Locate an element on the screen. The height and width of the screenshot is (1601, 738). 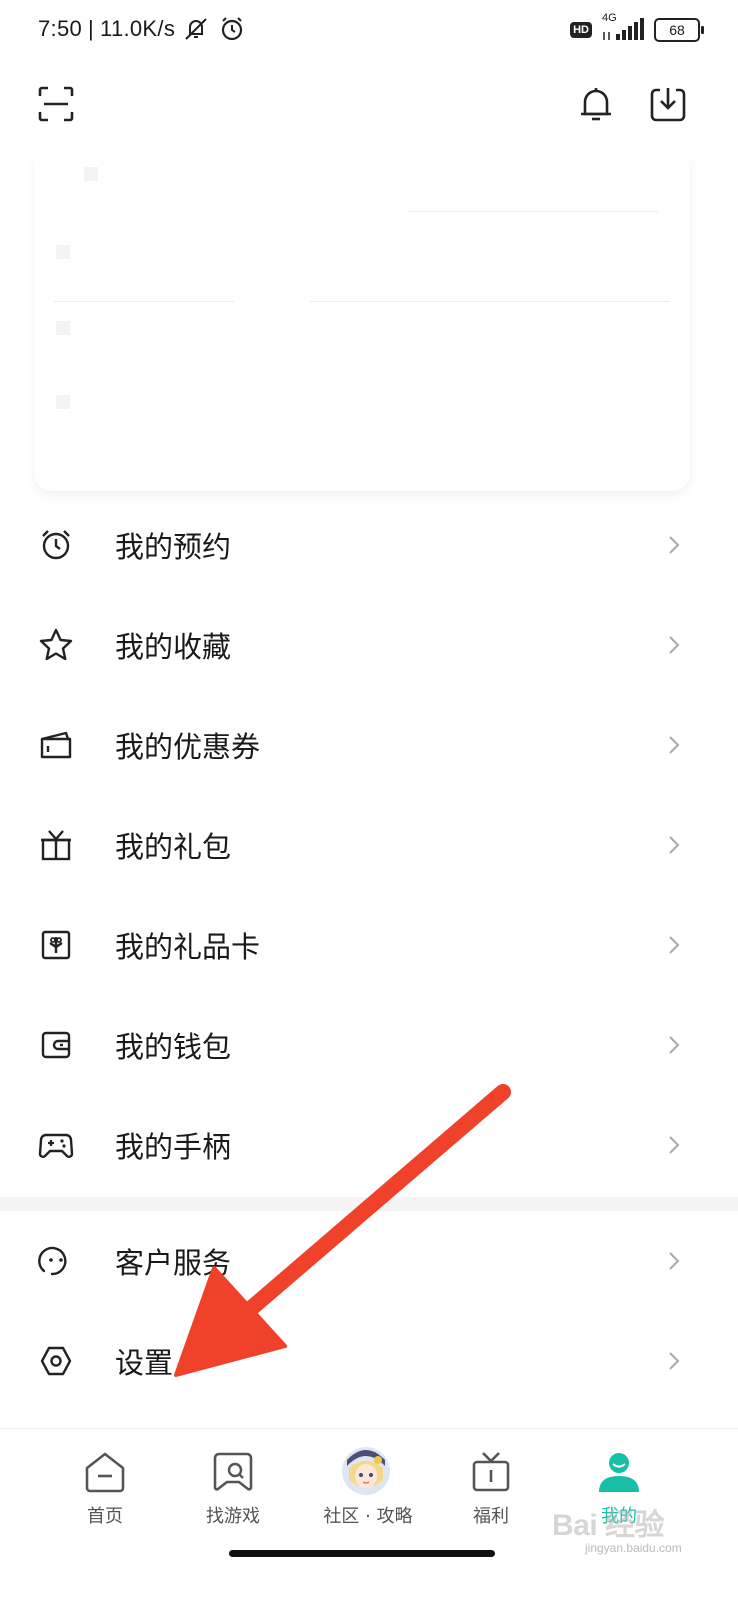
menu-item-gamepad: 我的手柄 is located at coordinates (369, 1145).